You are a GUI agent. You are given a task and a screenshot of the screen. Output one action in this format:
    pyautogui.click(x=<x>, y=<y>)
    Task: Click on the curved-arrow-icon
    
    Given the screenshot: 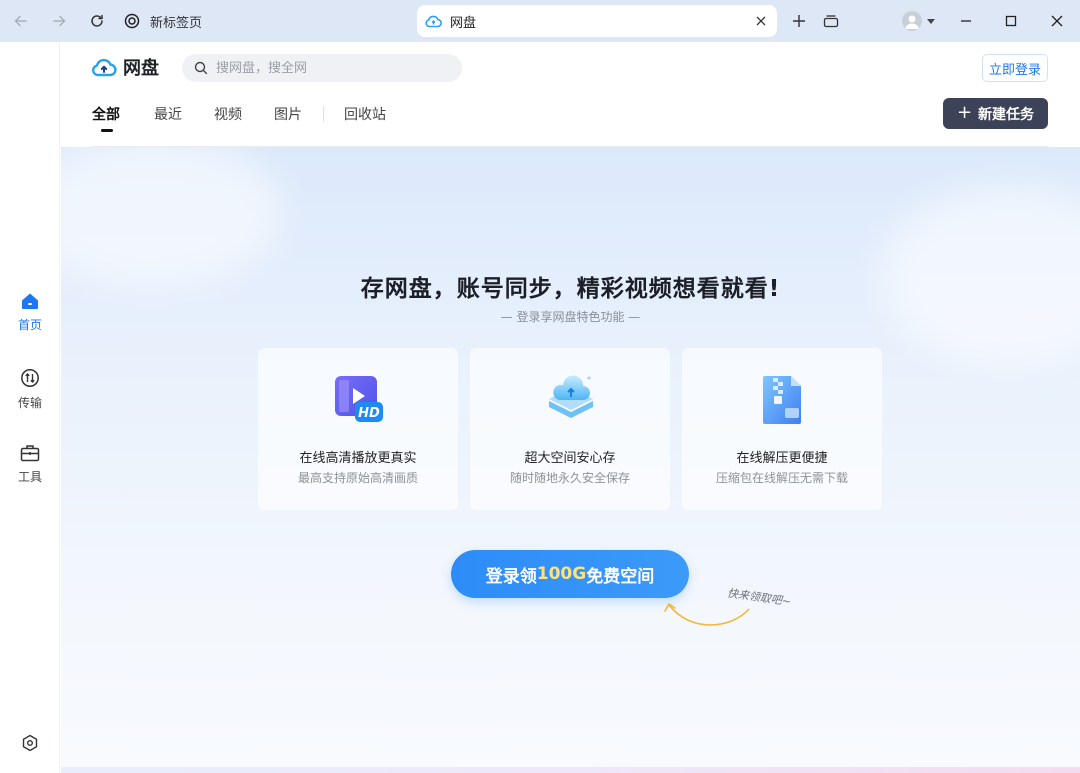 What is the action you would take?
    pyautogui.click(x=707, y=614)
    